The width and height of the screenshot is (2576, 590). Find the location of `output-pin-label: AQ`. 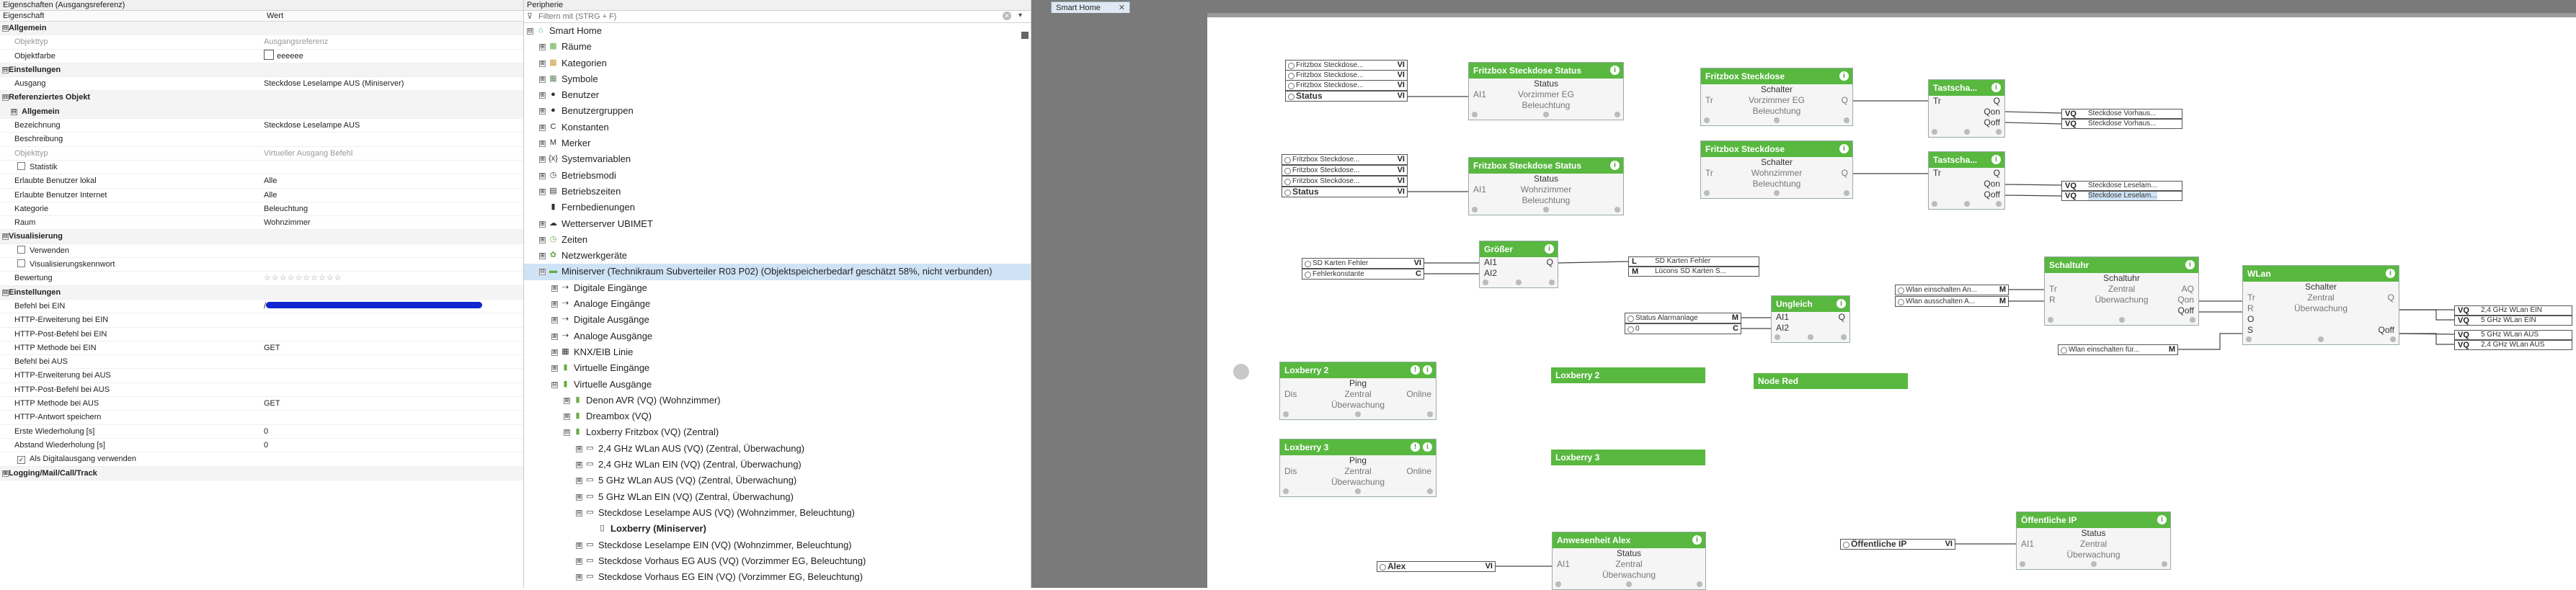

output-pin-label: AQ is located at coordinates (2188, 289).